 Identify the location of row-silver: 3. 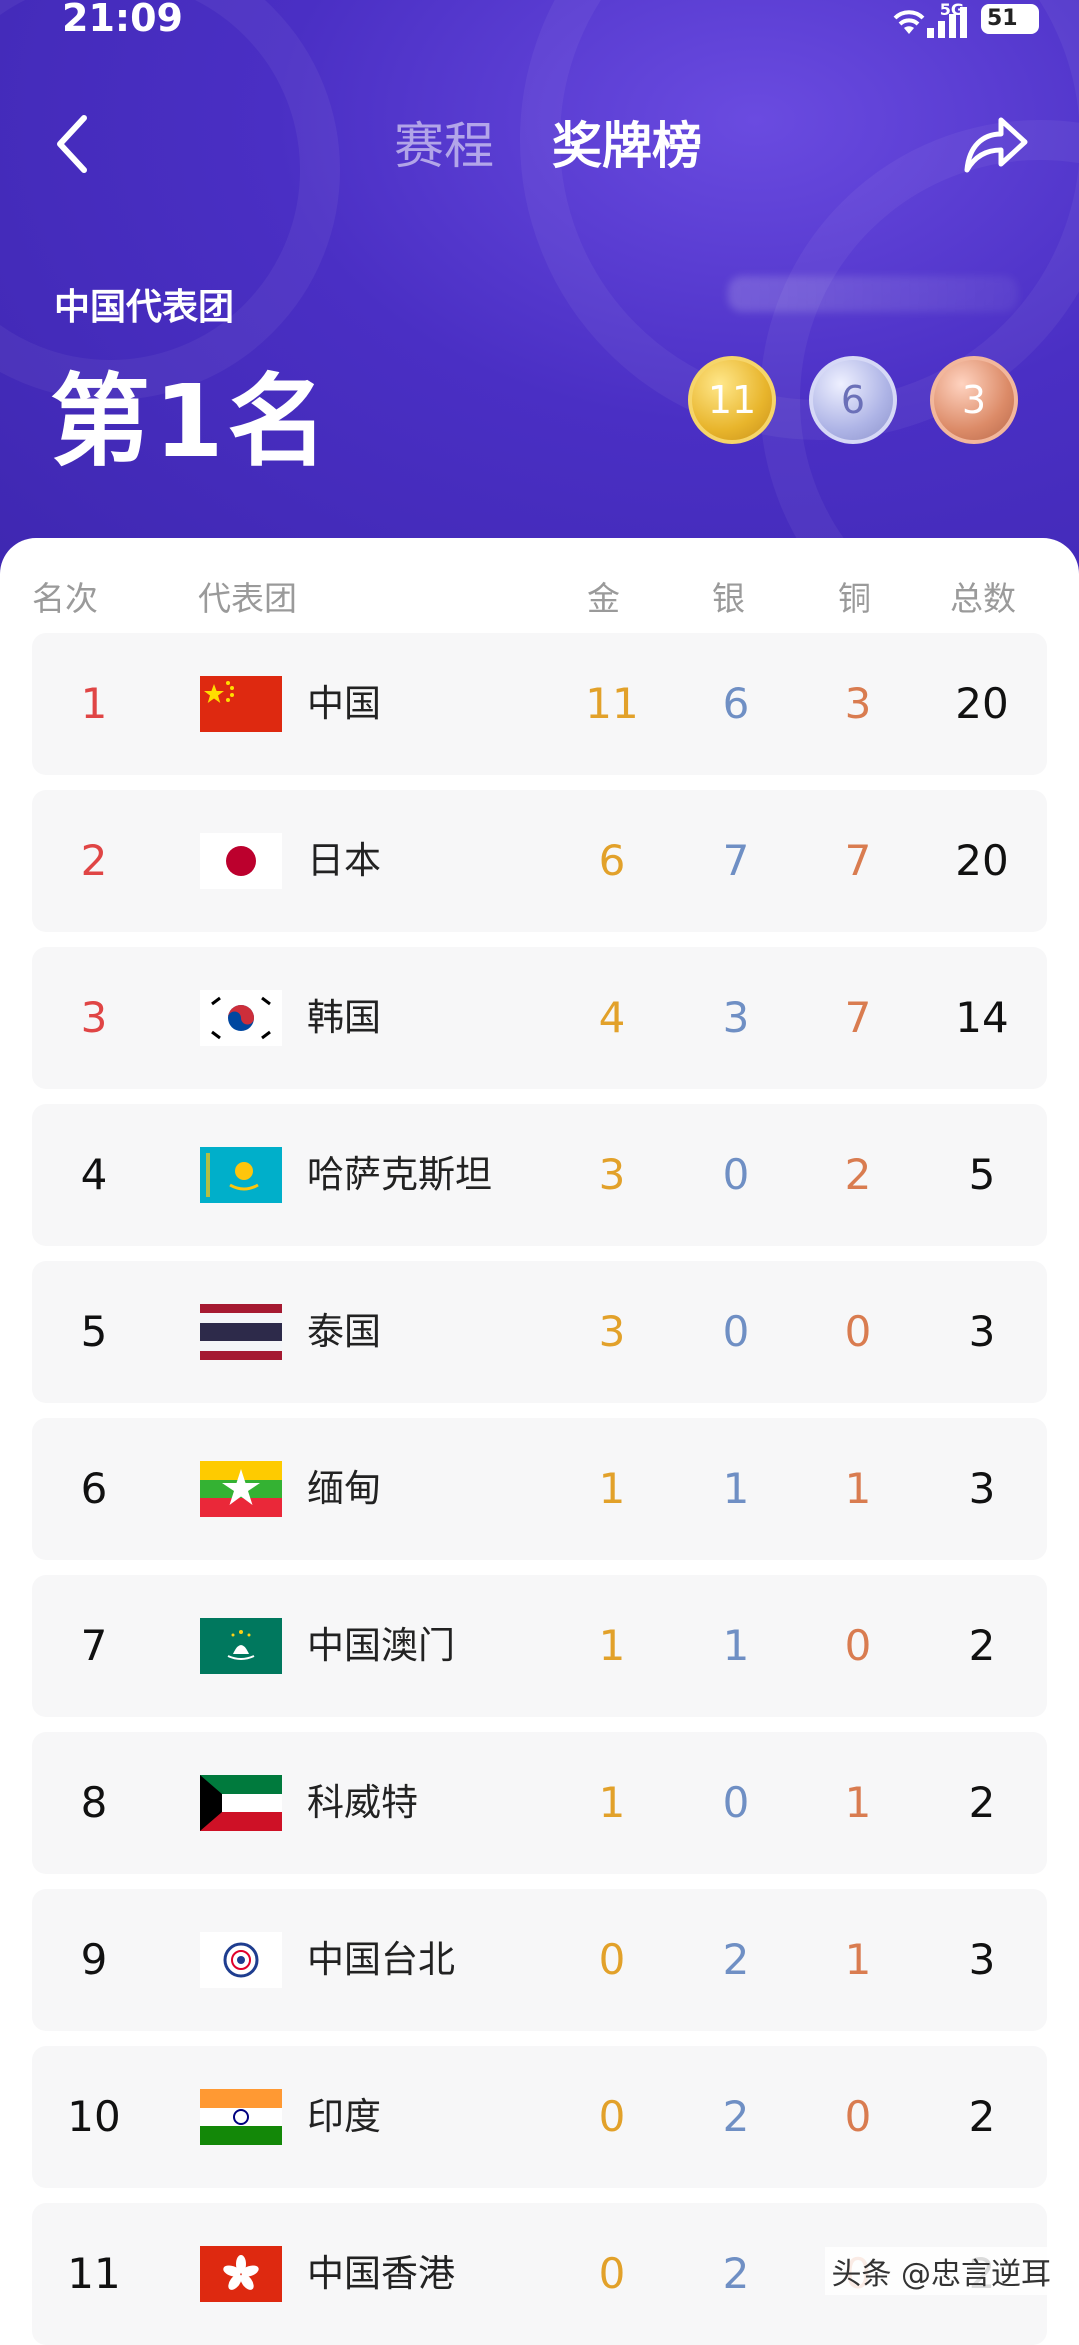
(736, 1017).